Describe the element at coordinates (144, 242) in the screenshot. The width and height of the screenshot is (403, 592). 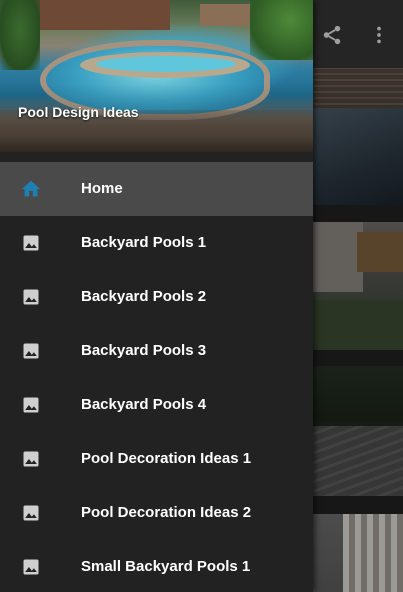
I see `menu-item-label: Backyard Pools 1` at that location.